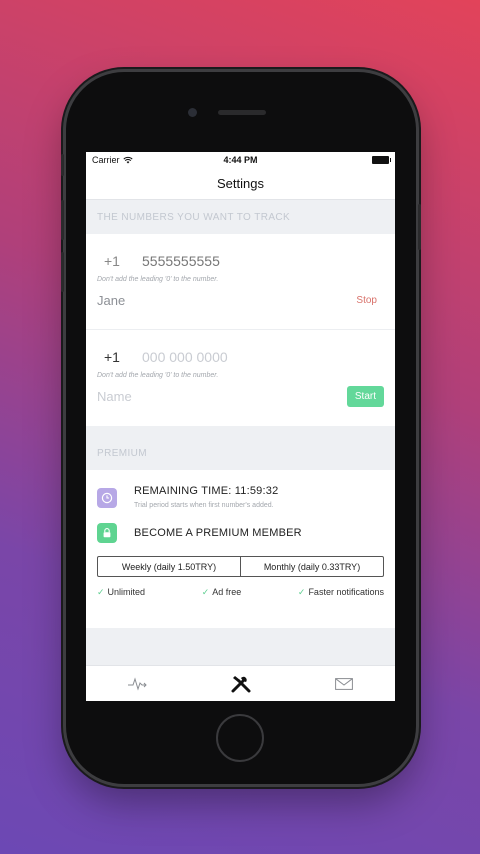 The image size is (480, 854). I want to click on status-bar: Carrier 4:44 PM, so click(240, 160).